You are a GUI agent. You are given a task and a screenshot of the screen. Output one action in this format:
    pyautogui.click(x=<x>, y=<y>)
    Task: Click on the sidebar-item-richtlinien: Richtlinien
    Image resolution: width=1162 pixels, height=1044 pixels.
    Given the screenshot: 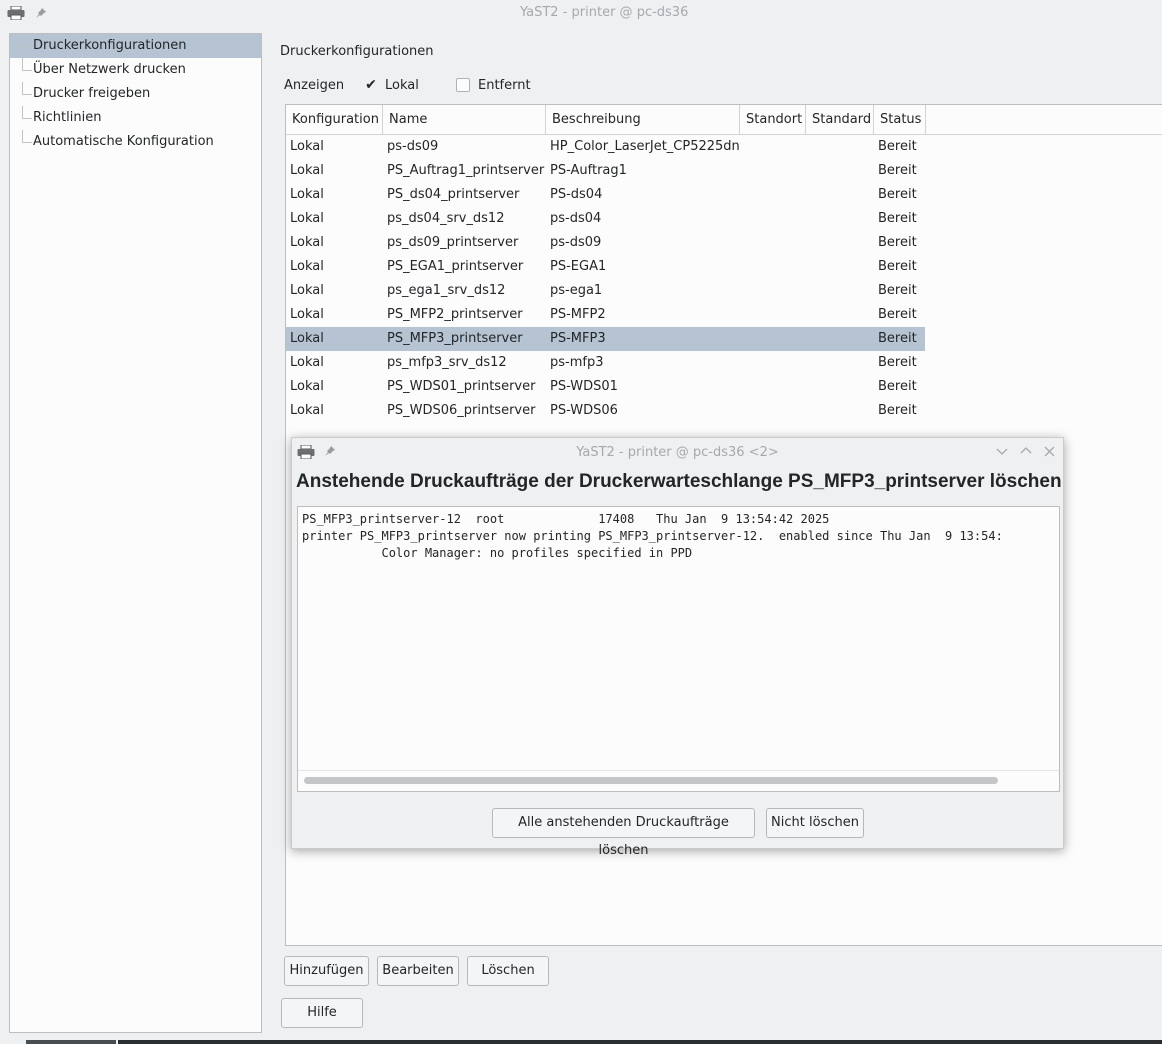 What is the action you would take?
    pyautogui.click(x=135, y=118)
    